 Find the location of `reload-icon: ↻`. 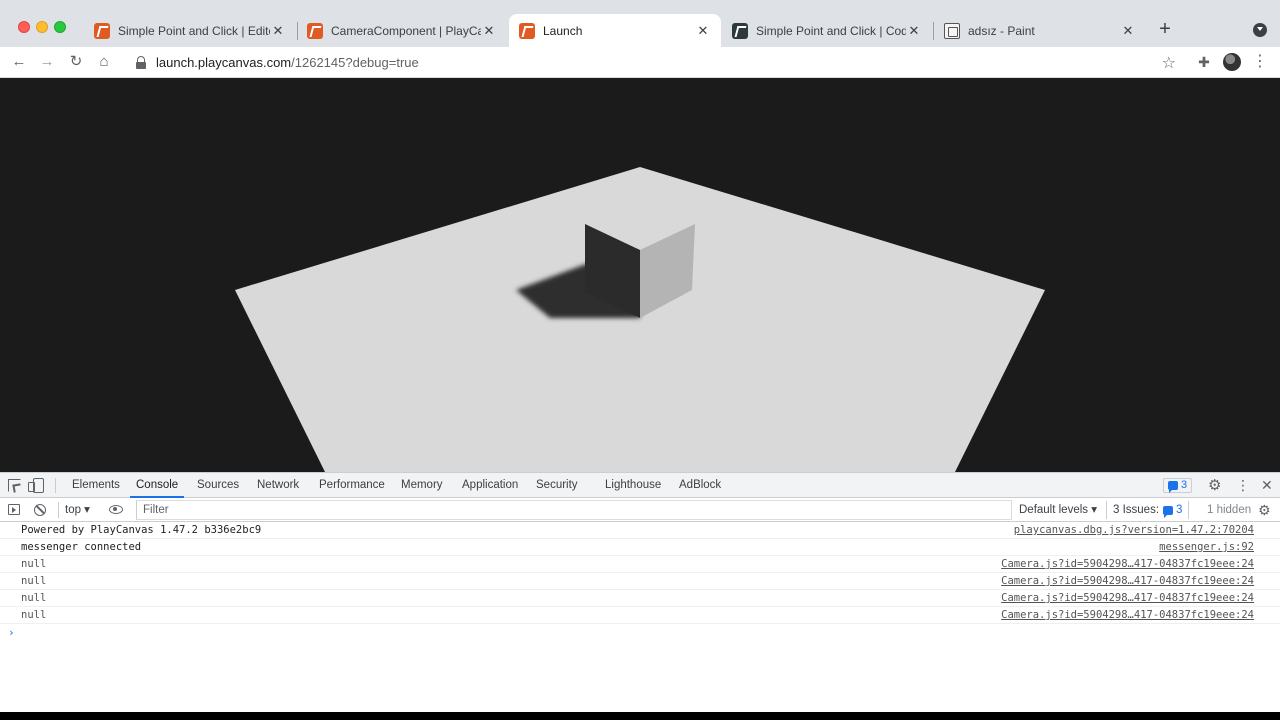

reload-icon: ↻ is located at coordinates (76, 62).